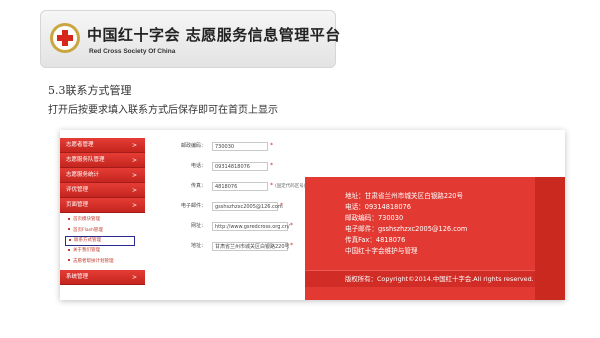 Image resolution: width=600 pixels, height=338 pixels. I want to click on footer-fax: 传真Fax：4818076, so click(375, 240).